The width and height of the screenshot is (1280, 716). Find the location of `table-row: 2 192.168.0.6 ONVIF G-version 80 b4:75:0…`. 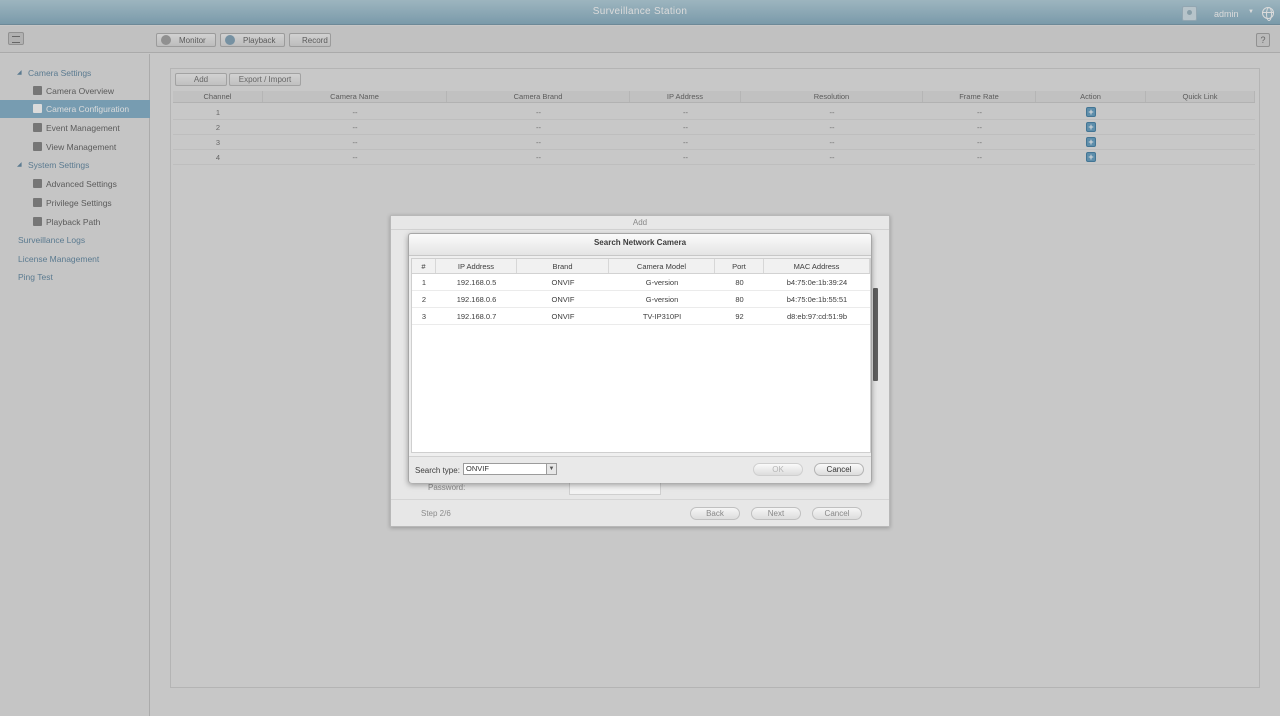

table-row: 2 192.168.0.6 ONVIF G-version 80 b4:75:0… is located at coordinates (641, 299).